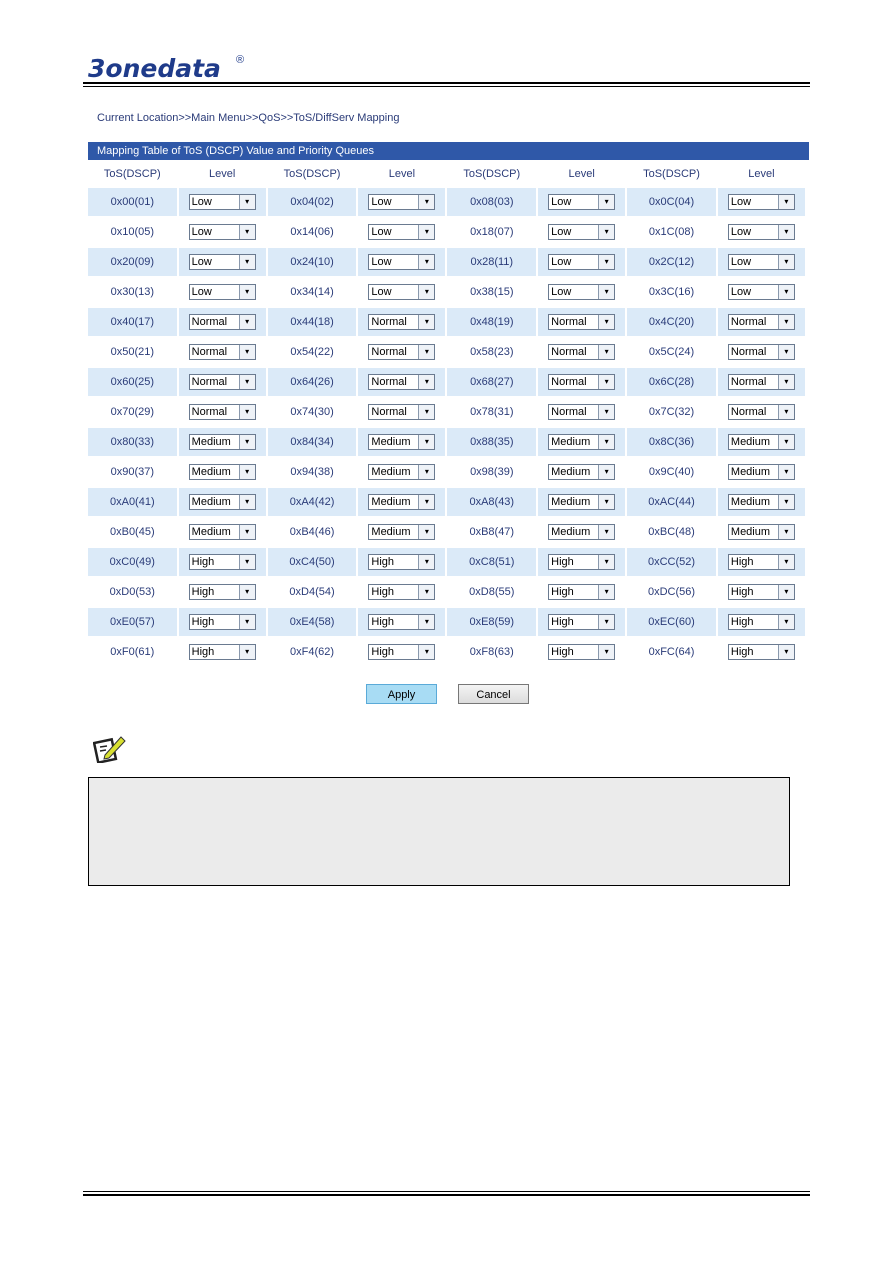 This screenshot has height=1263, width=893. Describe the element at coordinates (401, 694) in the screenshot. I see `apply-button: Apply` at that location.